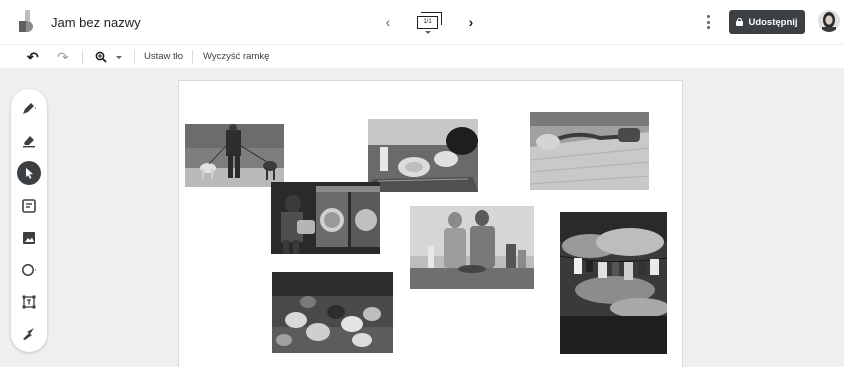 This screenshot has height=367, width=844. Describe the element at coordinates (33, 57) in the screenshot. I see `undo-icon: ↶` at that location.